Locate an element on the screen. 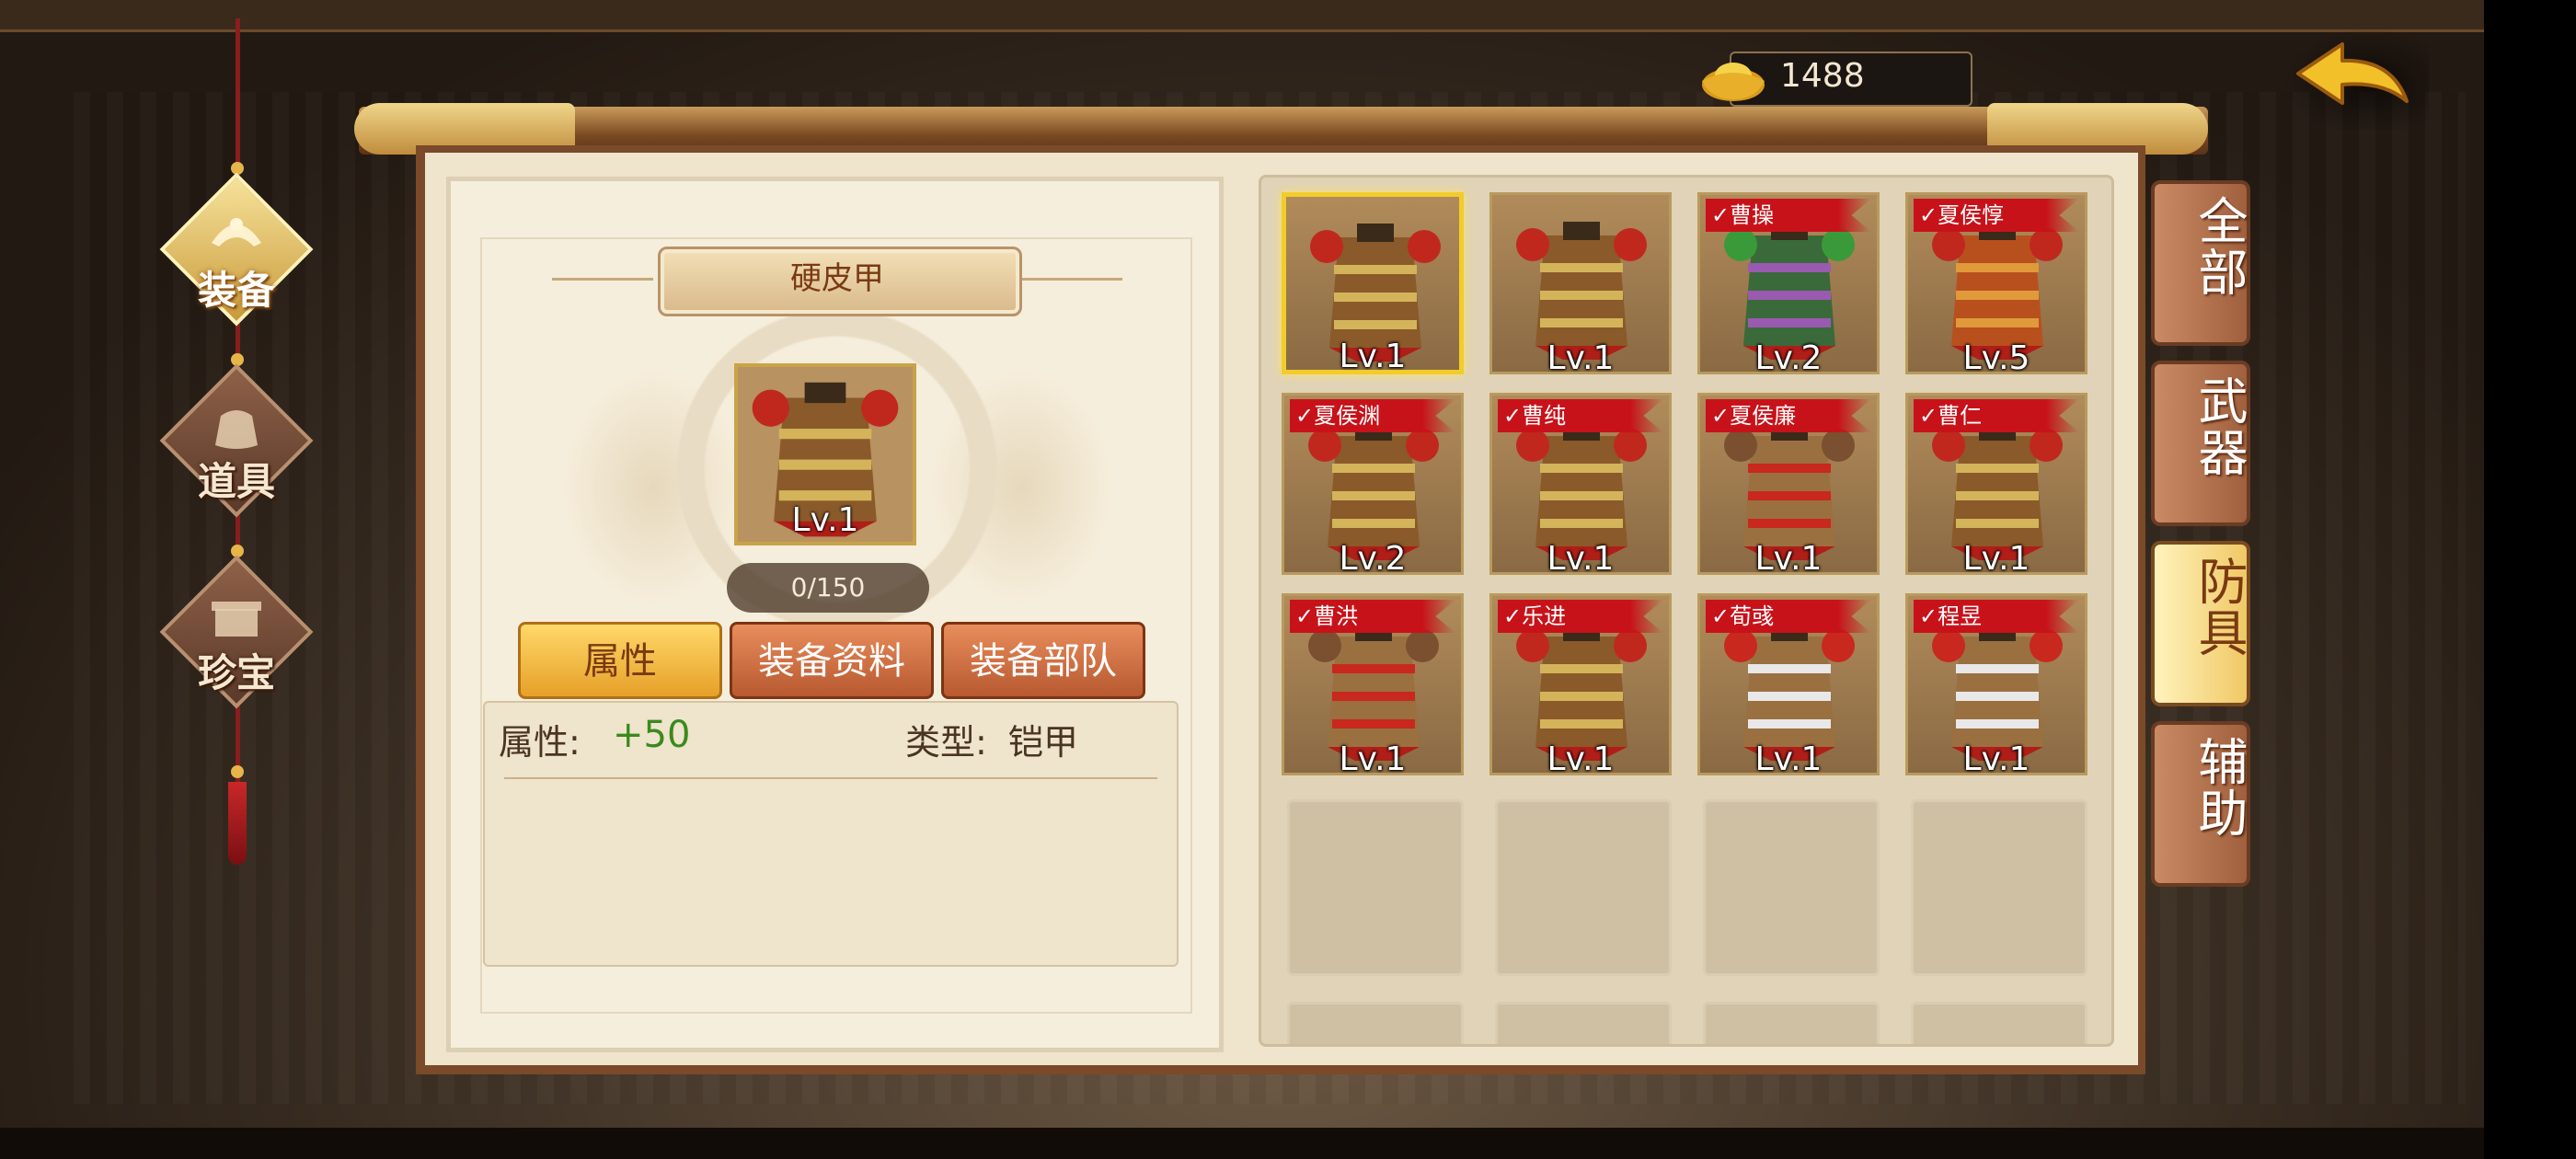 The width and height of the screenshot is (2576, 1159). equipped-hero-name: ✓程昱 is located at coordinates (1951, 616).